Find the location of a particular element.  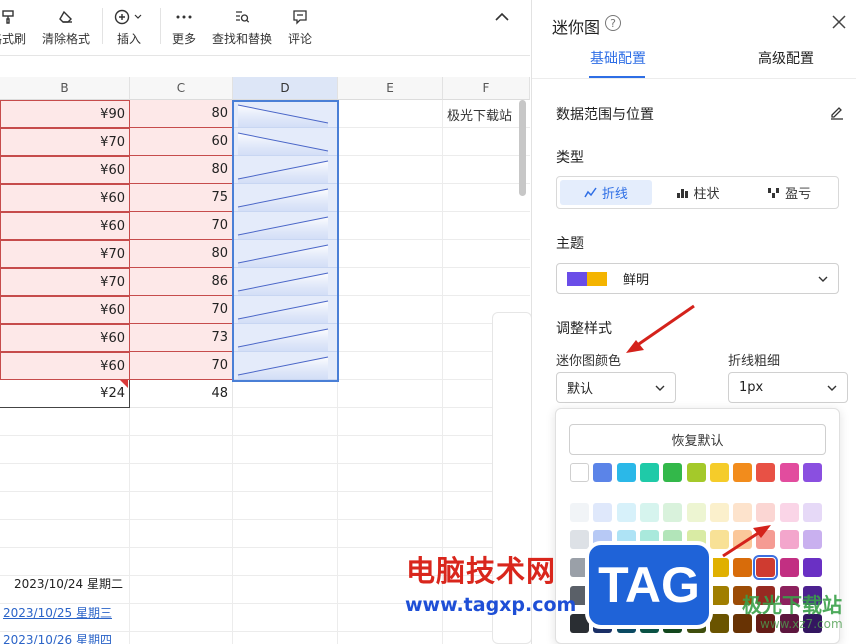

insert-button: 插入 is located at coordinates (129, 26).